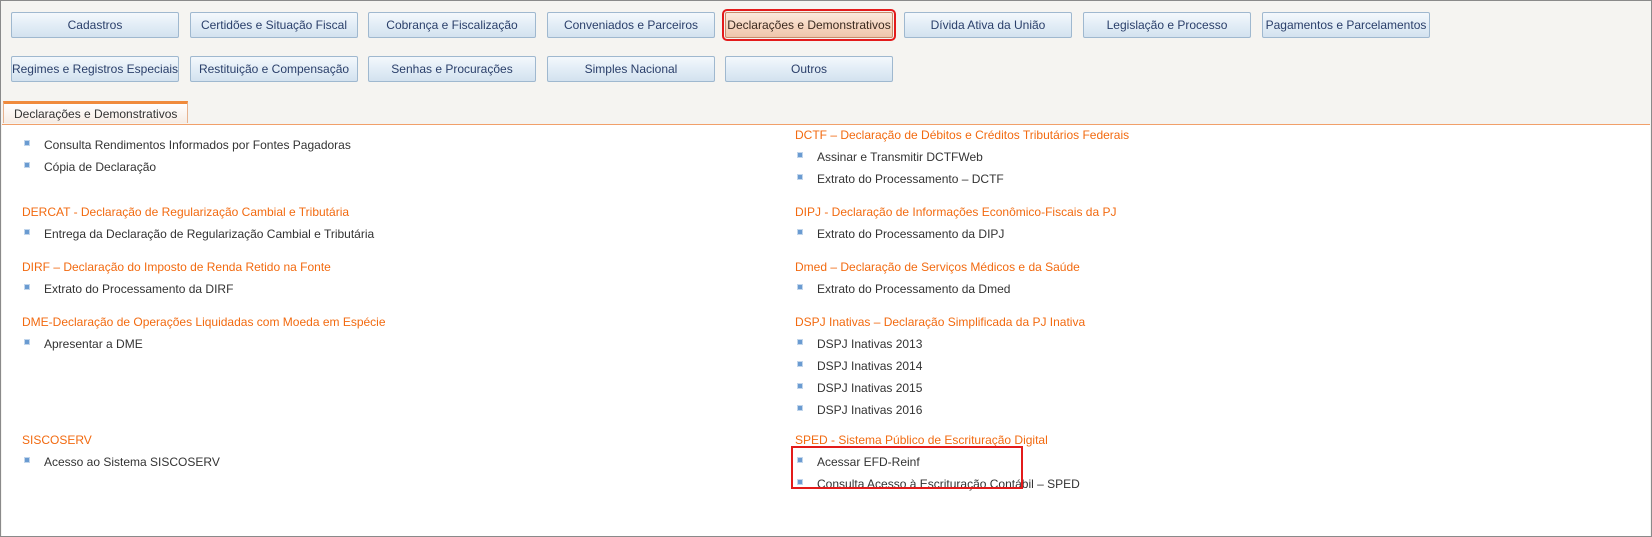 The height and width of the screenshot is (537, 1652). I want to click on category-button: Simples Nacional, so click(631, 69).